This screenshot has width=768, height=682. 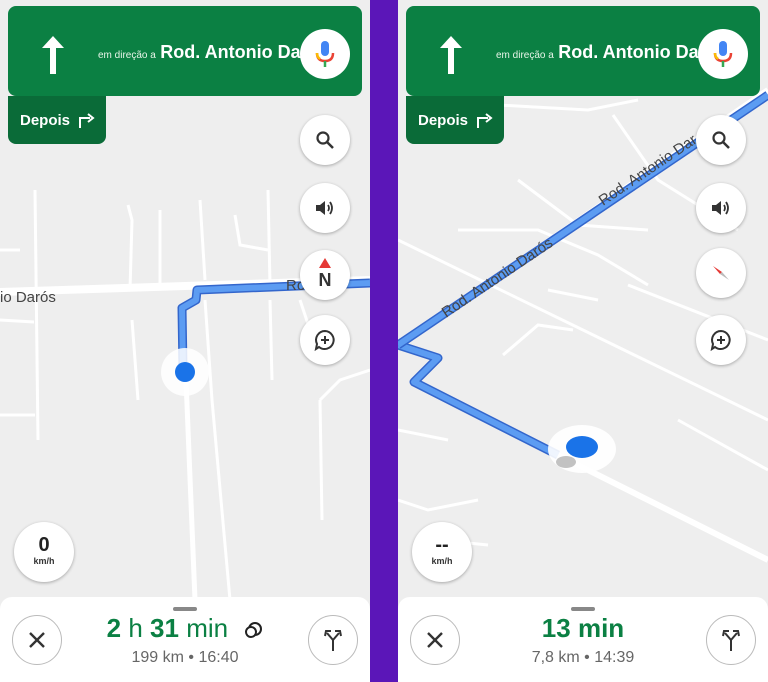 I want to click on trip-distance: 7,8 km, so click(x=555, y=657).